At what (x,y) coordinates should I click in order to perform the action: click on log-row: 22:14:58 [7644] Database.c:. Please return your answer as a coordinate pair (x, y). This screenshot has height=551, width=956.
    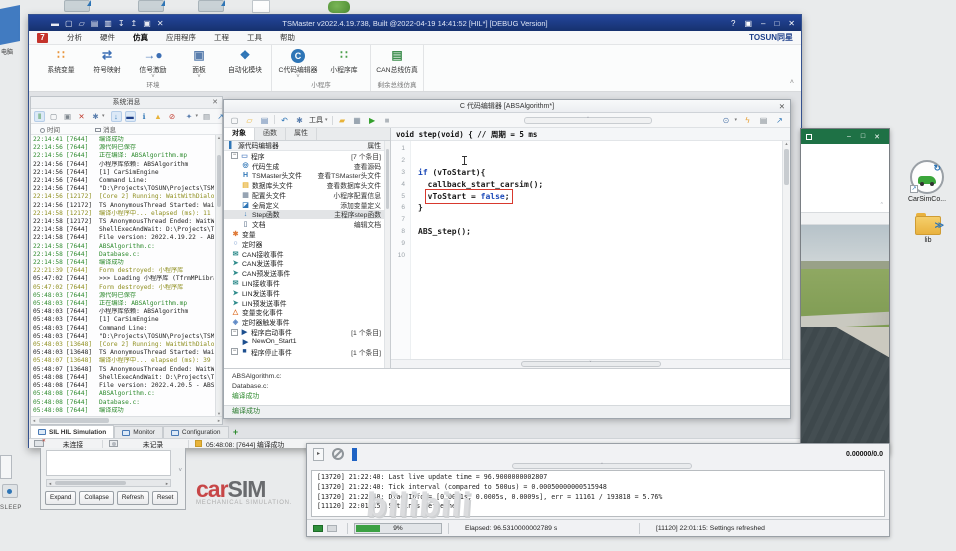
    Looking at the image, I should click on (123, 255).